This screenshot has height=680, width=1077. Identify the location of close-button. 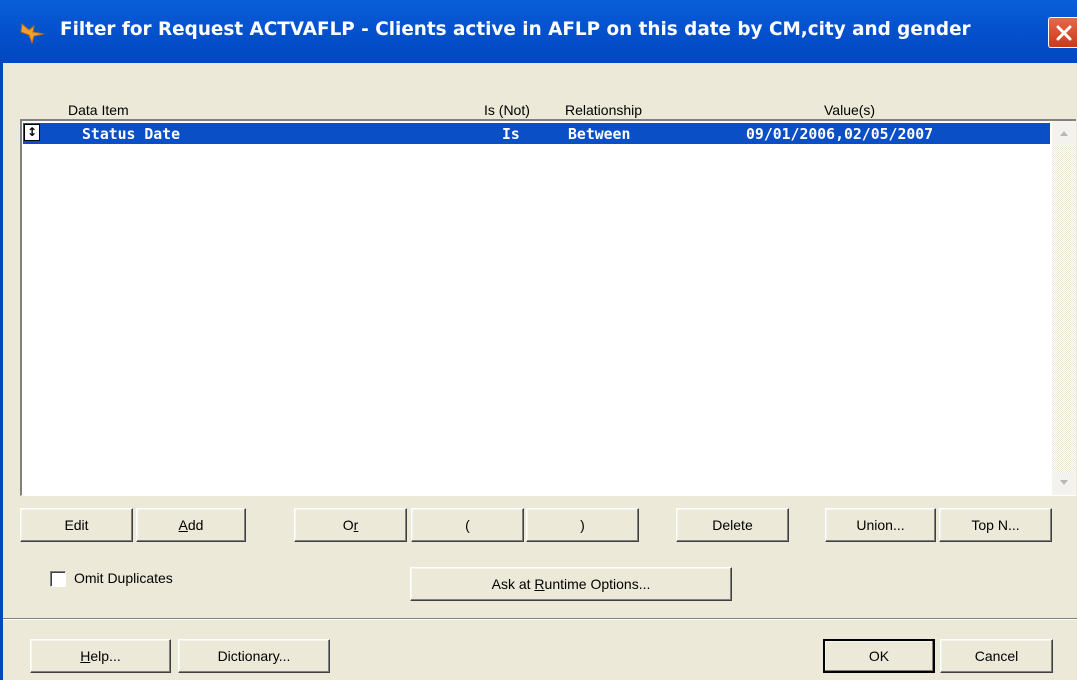
(1062, 32).